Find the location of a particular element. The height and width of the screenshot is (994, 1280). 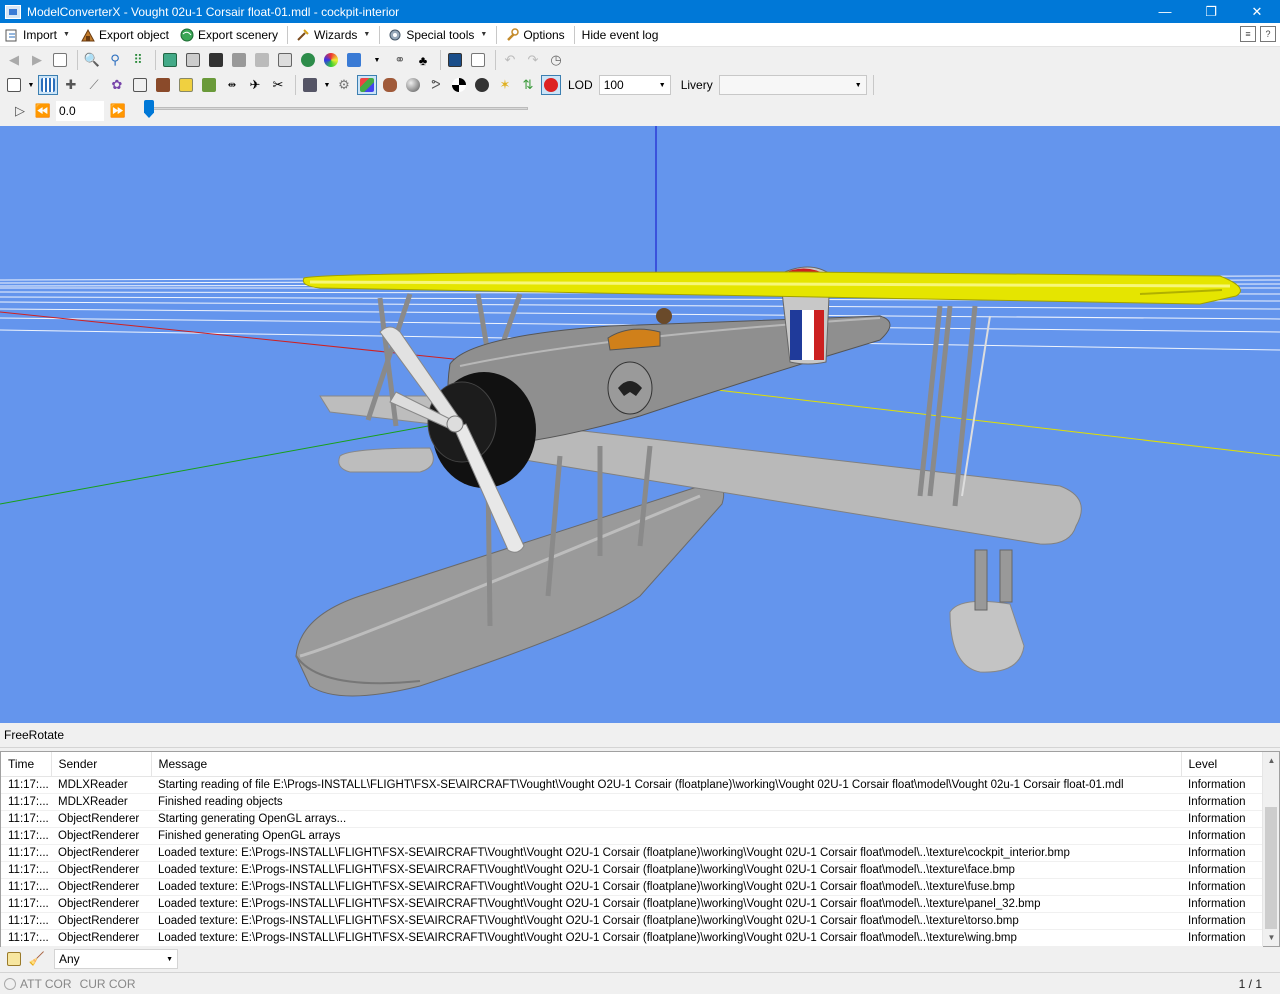

rewind-icon: ⏪ is located at coordinates (43, 111).